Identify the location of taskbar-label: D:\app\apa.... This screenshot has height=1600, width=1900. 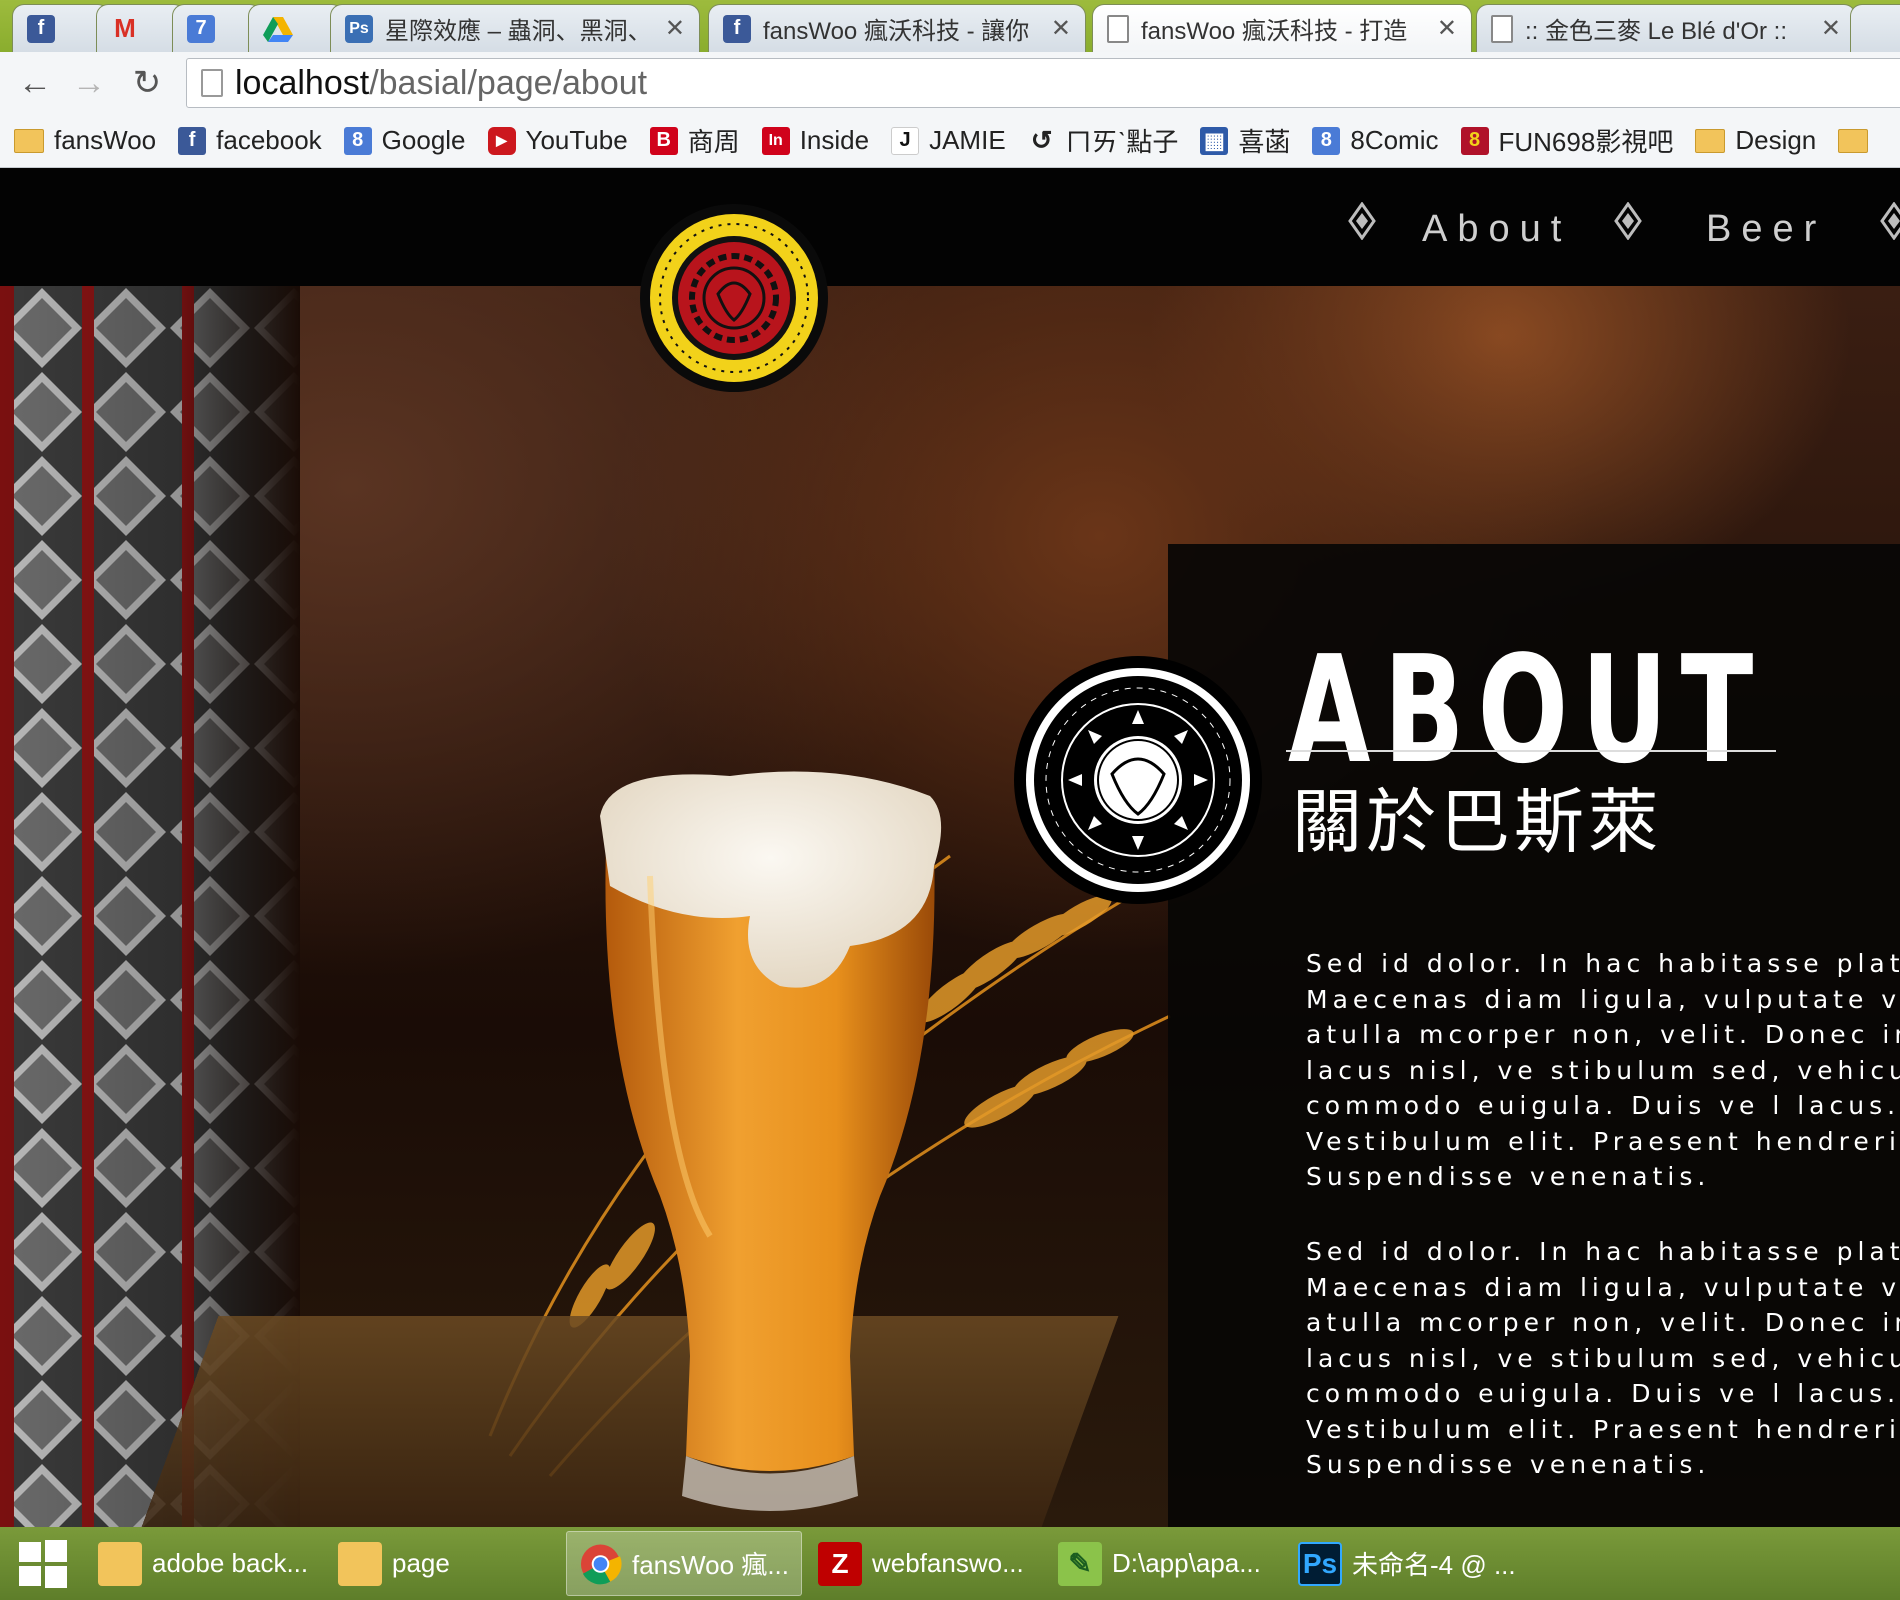
(1186, 1563).